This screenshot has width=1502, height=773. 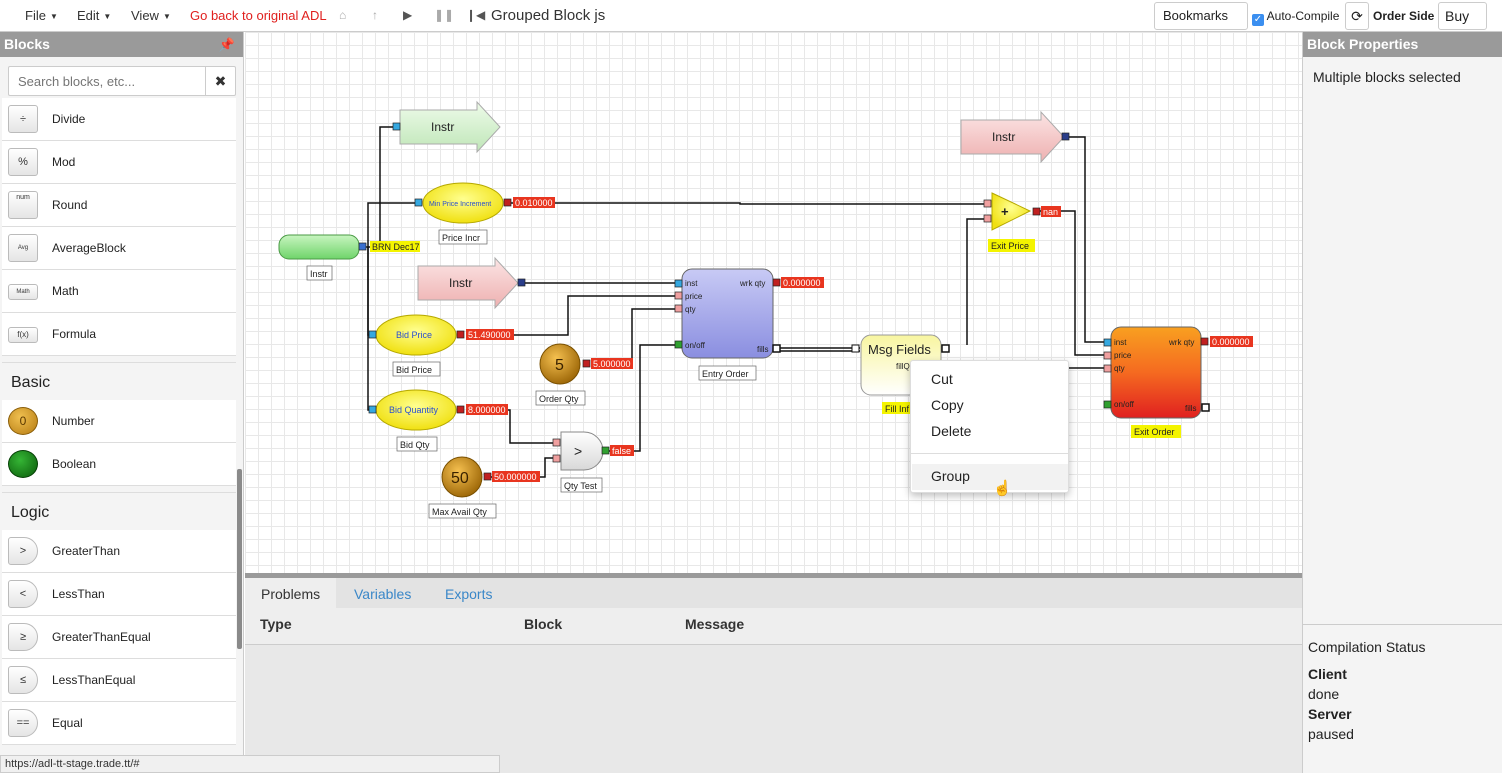 I want to click on instr-top-label: Instr, so click(x=442, y=127).